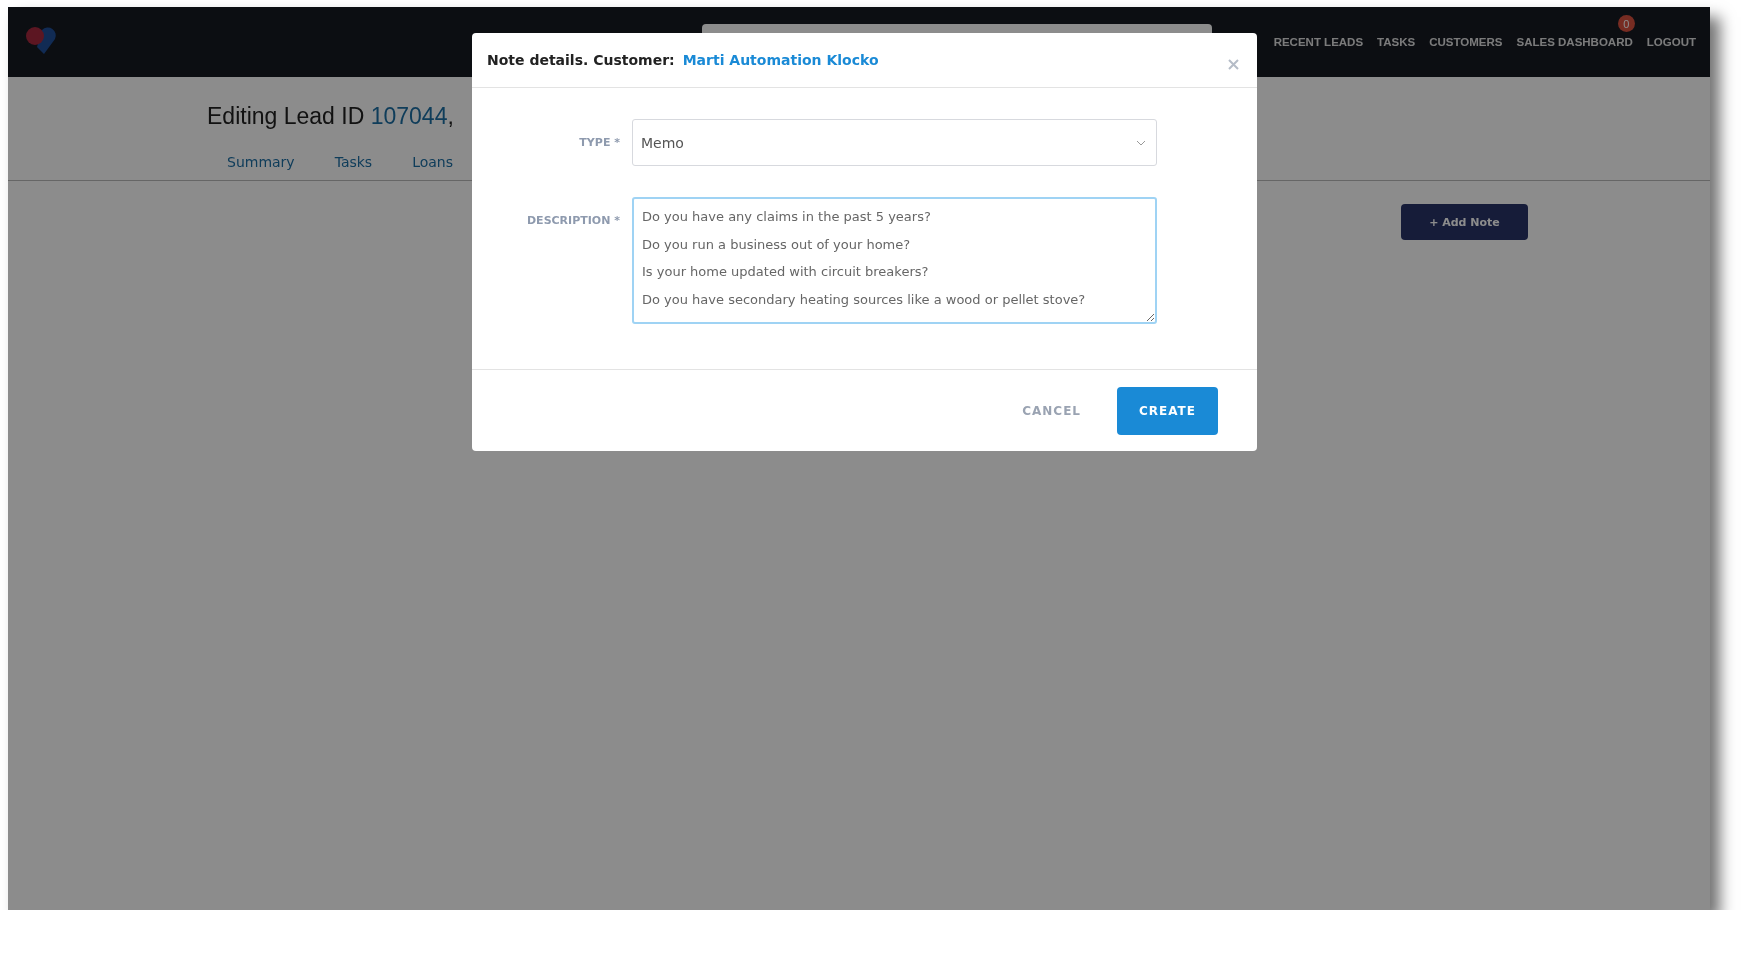 The height and width of the screenshot is (960, 1754). Describe the element at coordinates (599, 143) in the screenshot. I see `type-label: TYPE *` at that location.